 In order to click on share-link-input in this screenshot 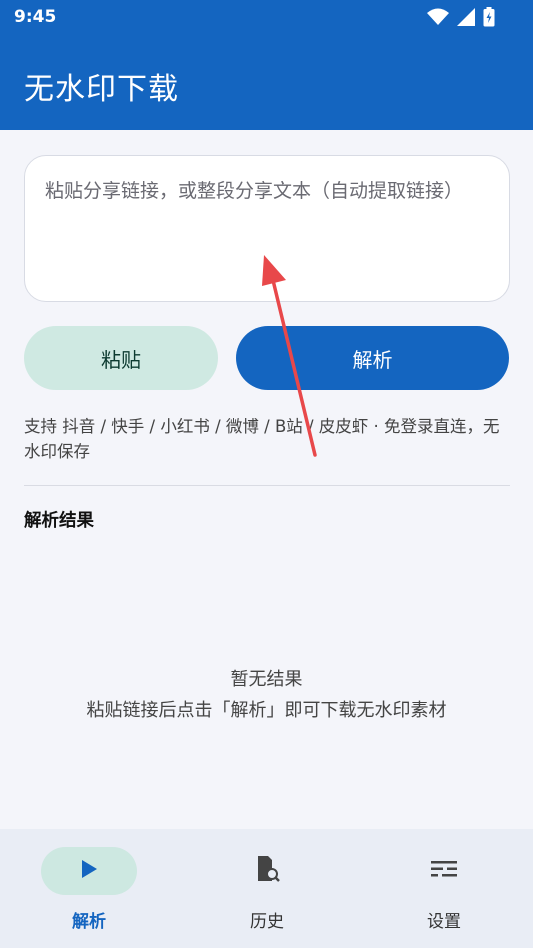, I will do `click(267, 228)`.